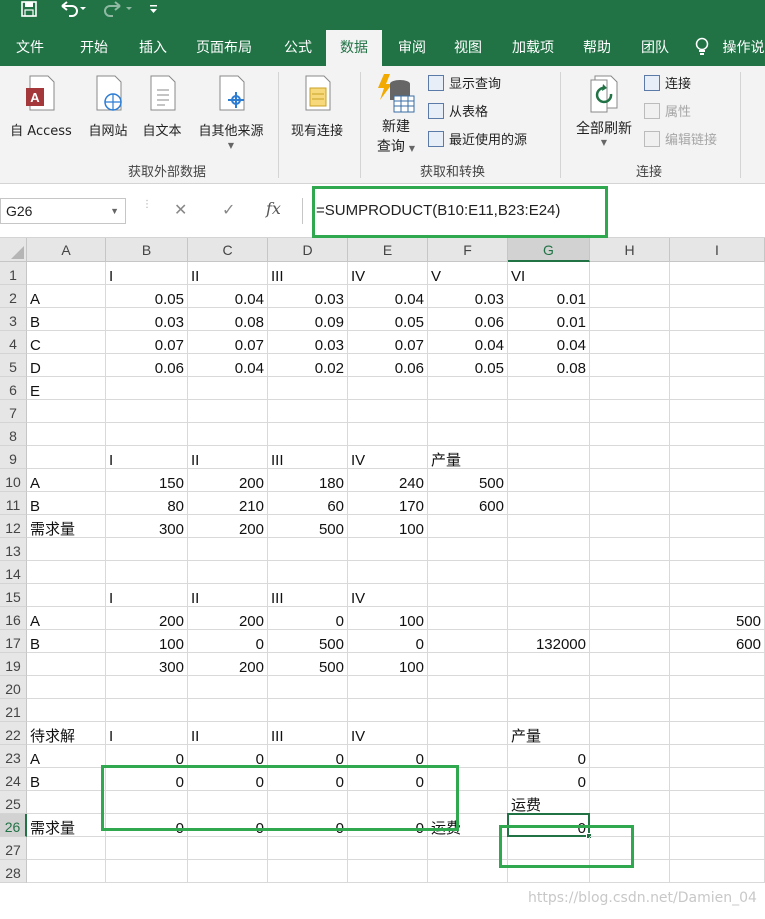 The height and width of the screenshot is (919, 765). Describe the element at coordinates (308, 319) in the screenshot. I see `cell-d3: 0.09` at that location.